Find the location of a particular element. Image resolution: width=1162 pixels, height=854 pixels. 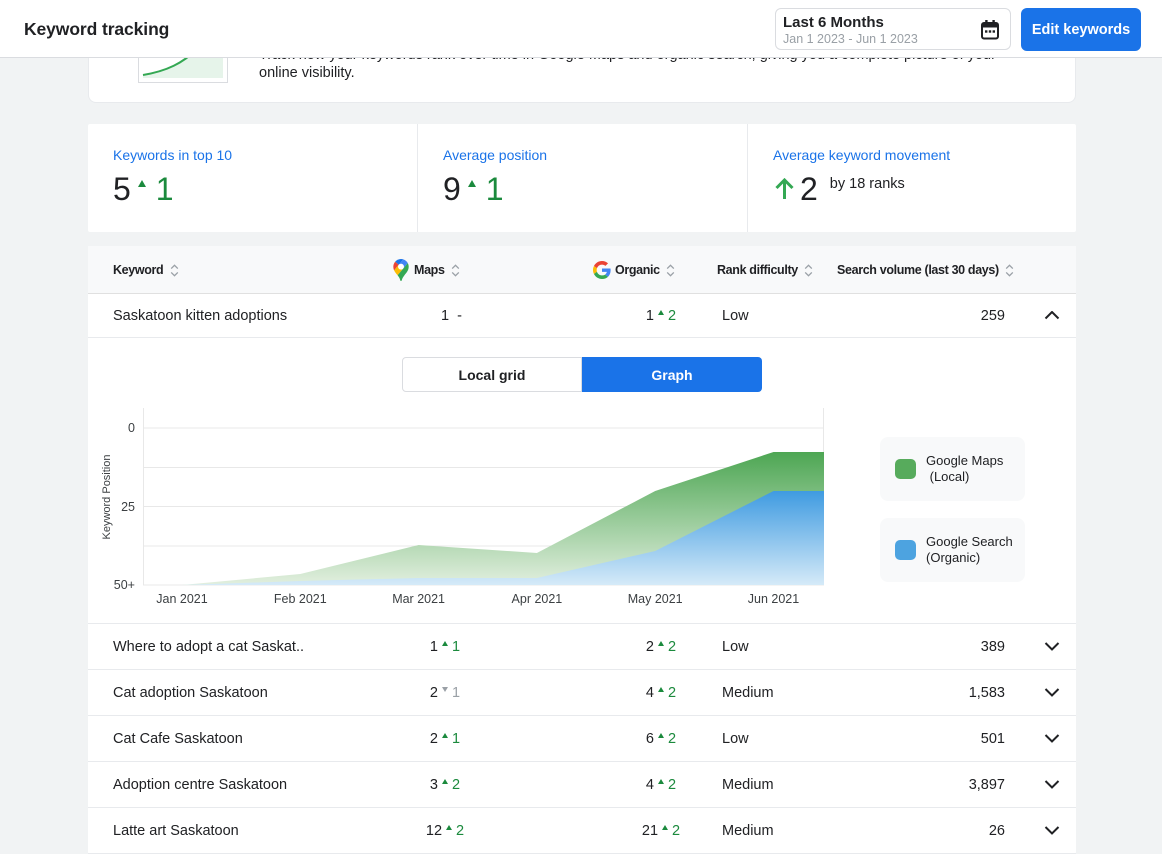

svg-text: 50+ is located at coordinates (124, 585).